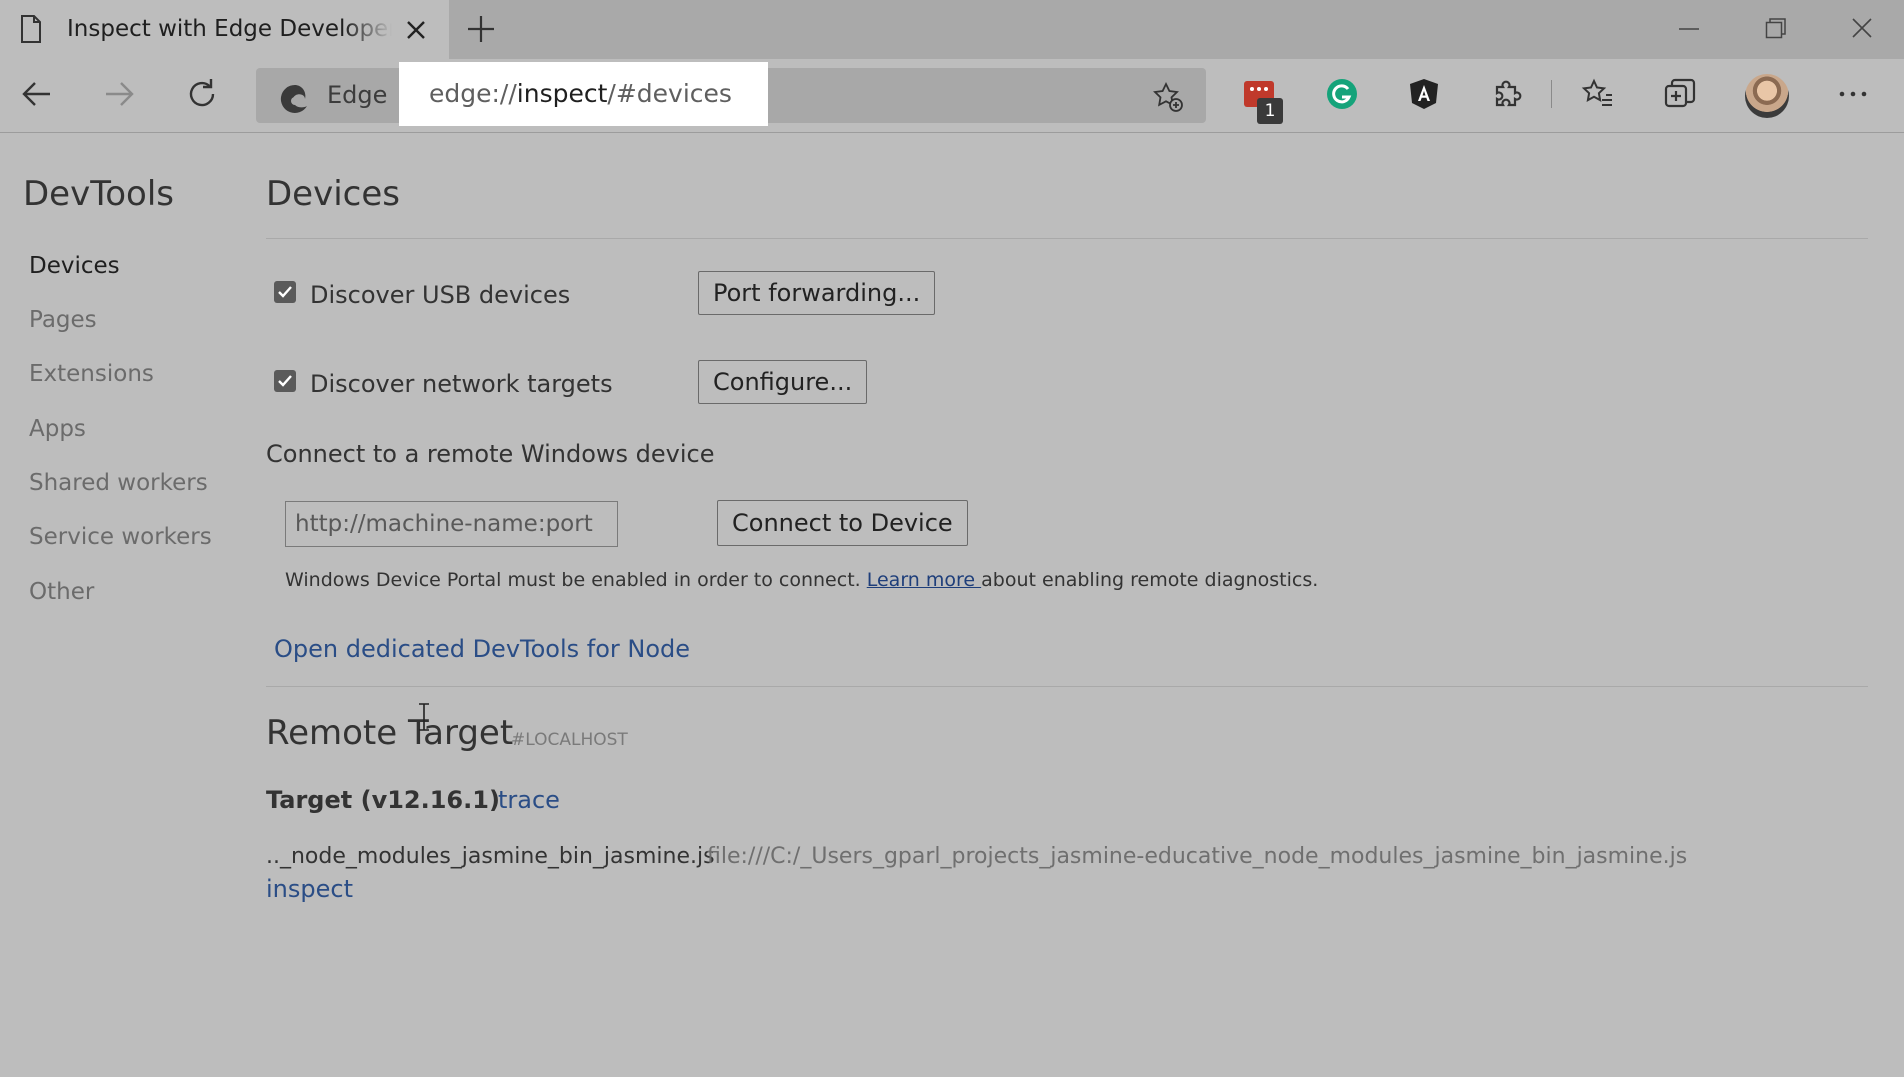 This screenshot has height=1077, width=1904. Describe the element at coordinates (118, 483) in the screenshot. I see `sidebar-item-shared-workers: Shared workers` at that location.